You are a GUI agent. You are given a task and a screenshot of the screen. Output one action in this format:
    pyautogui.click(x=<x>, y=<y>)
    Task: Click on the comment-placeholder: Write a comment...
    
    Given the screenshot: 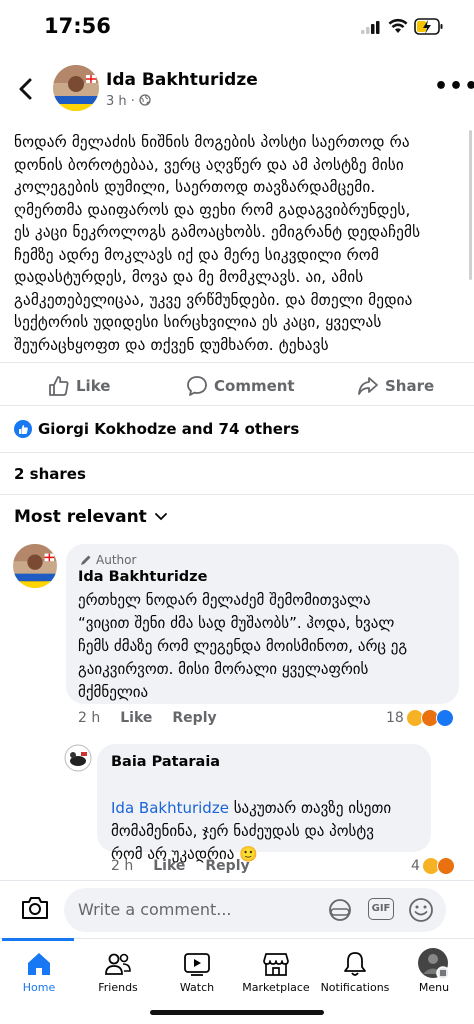 What is the action you would take?
    pyautogui.click(x=155, y=909)
    